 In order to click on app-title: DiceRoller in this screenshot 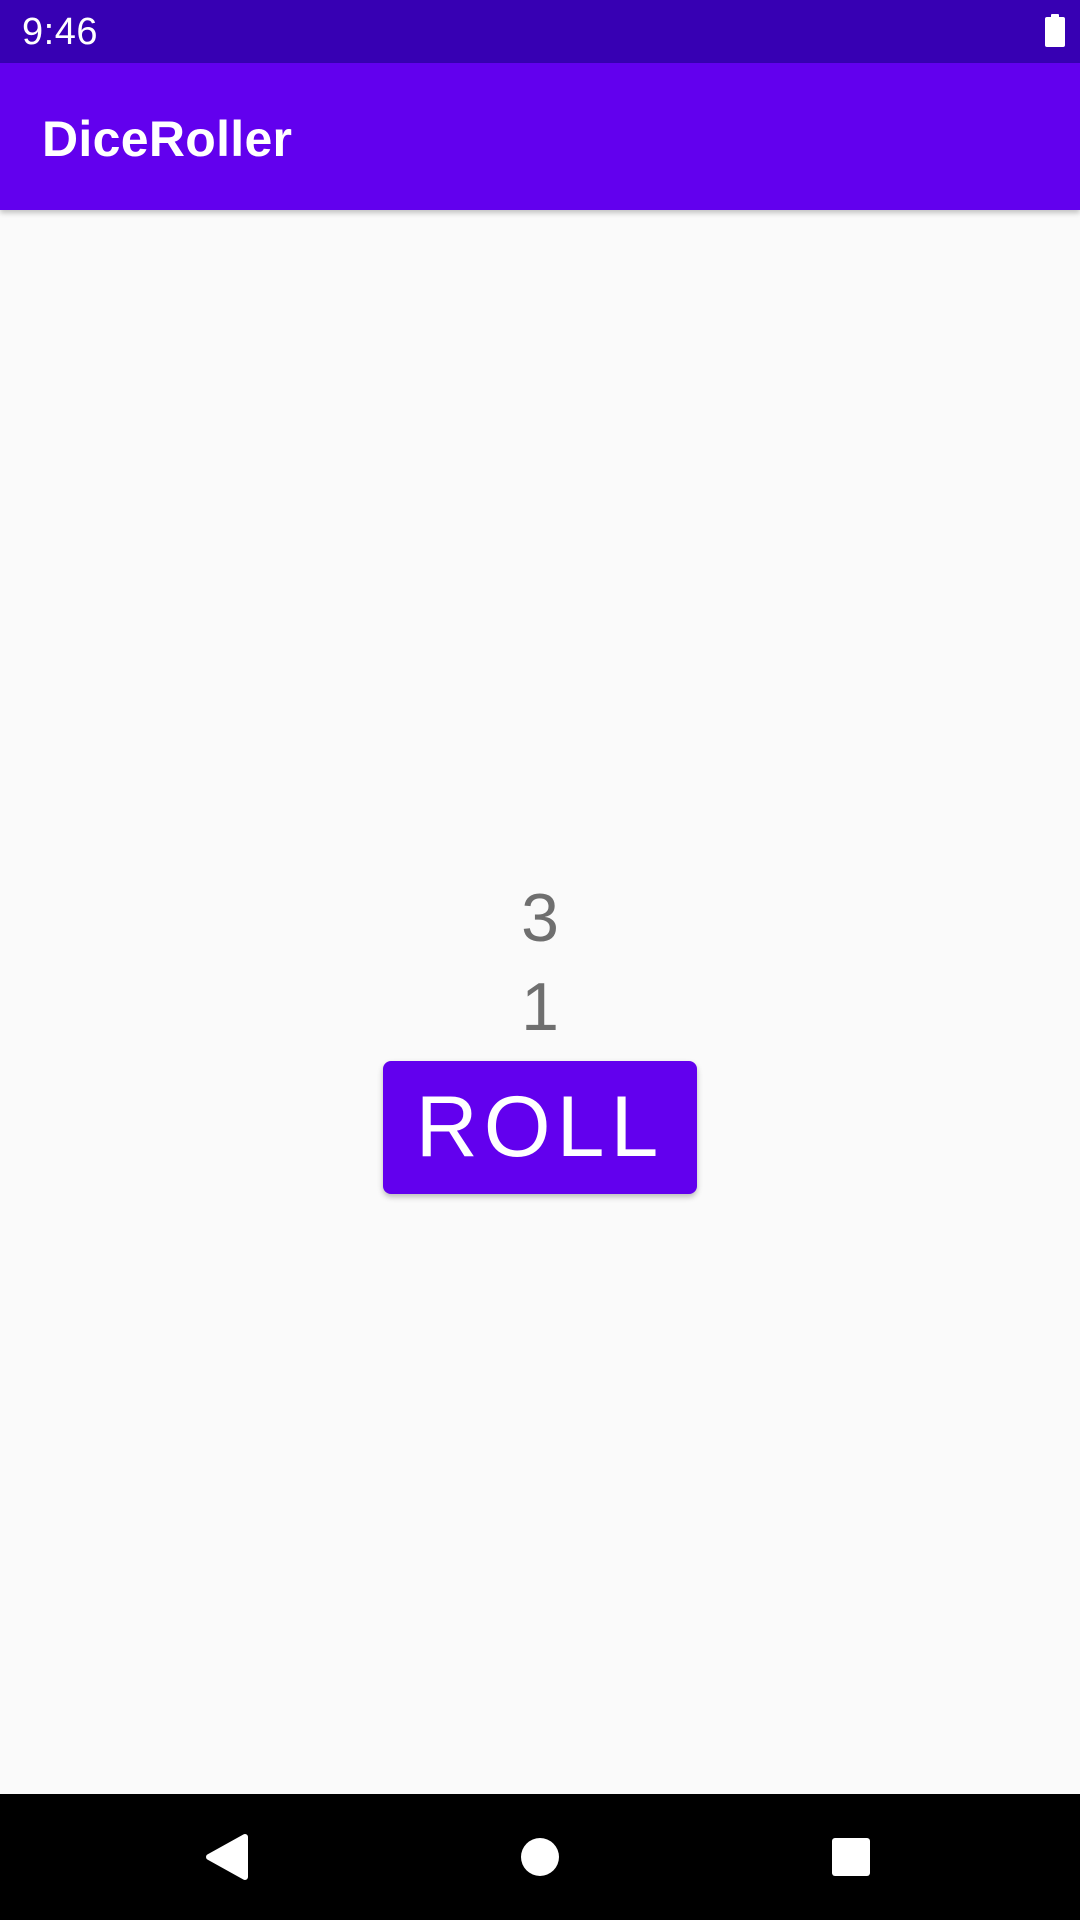, I will do `click(167, 139)`.